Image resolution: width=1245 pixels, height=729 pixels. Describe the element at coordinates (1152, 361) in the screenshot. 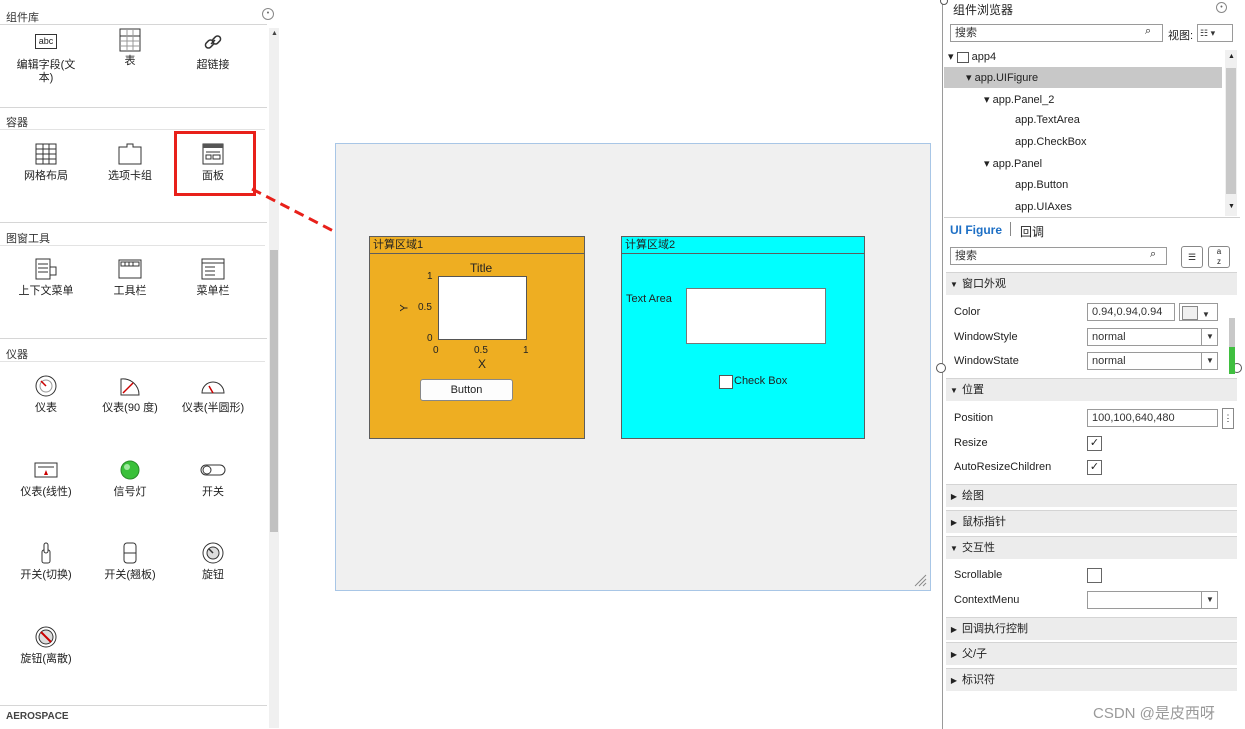

I see `windowstate-dropdown: normal ▼` at that location.